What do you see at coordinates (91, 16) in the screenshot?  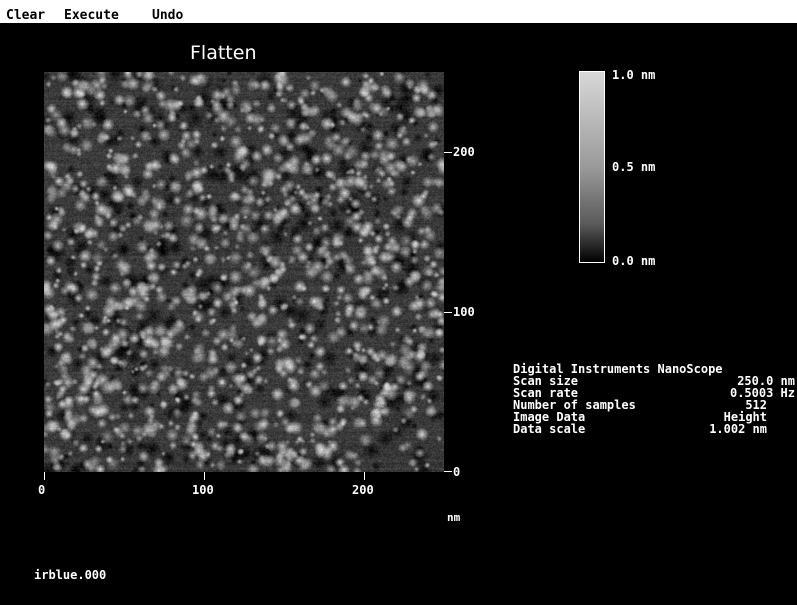 I see `menu-execute: Execute` at bounding box center [91, 16].